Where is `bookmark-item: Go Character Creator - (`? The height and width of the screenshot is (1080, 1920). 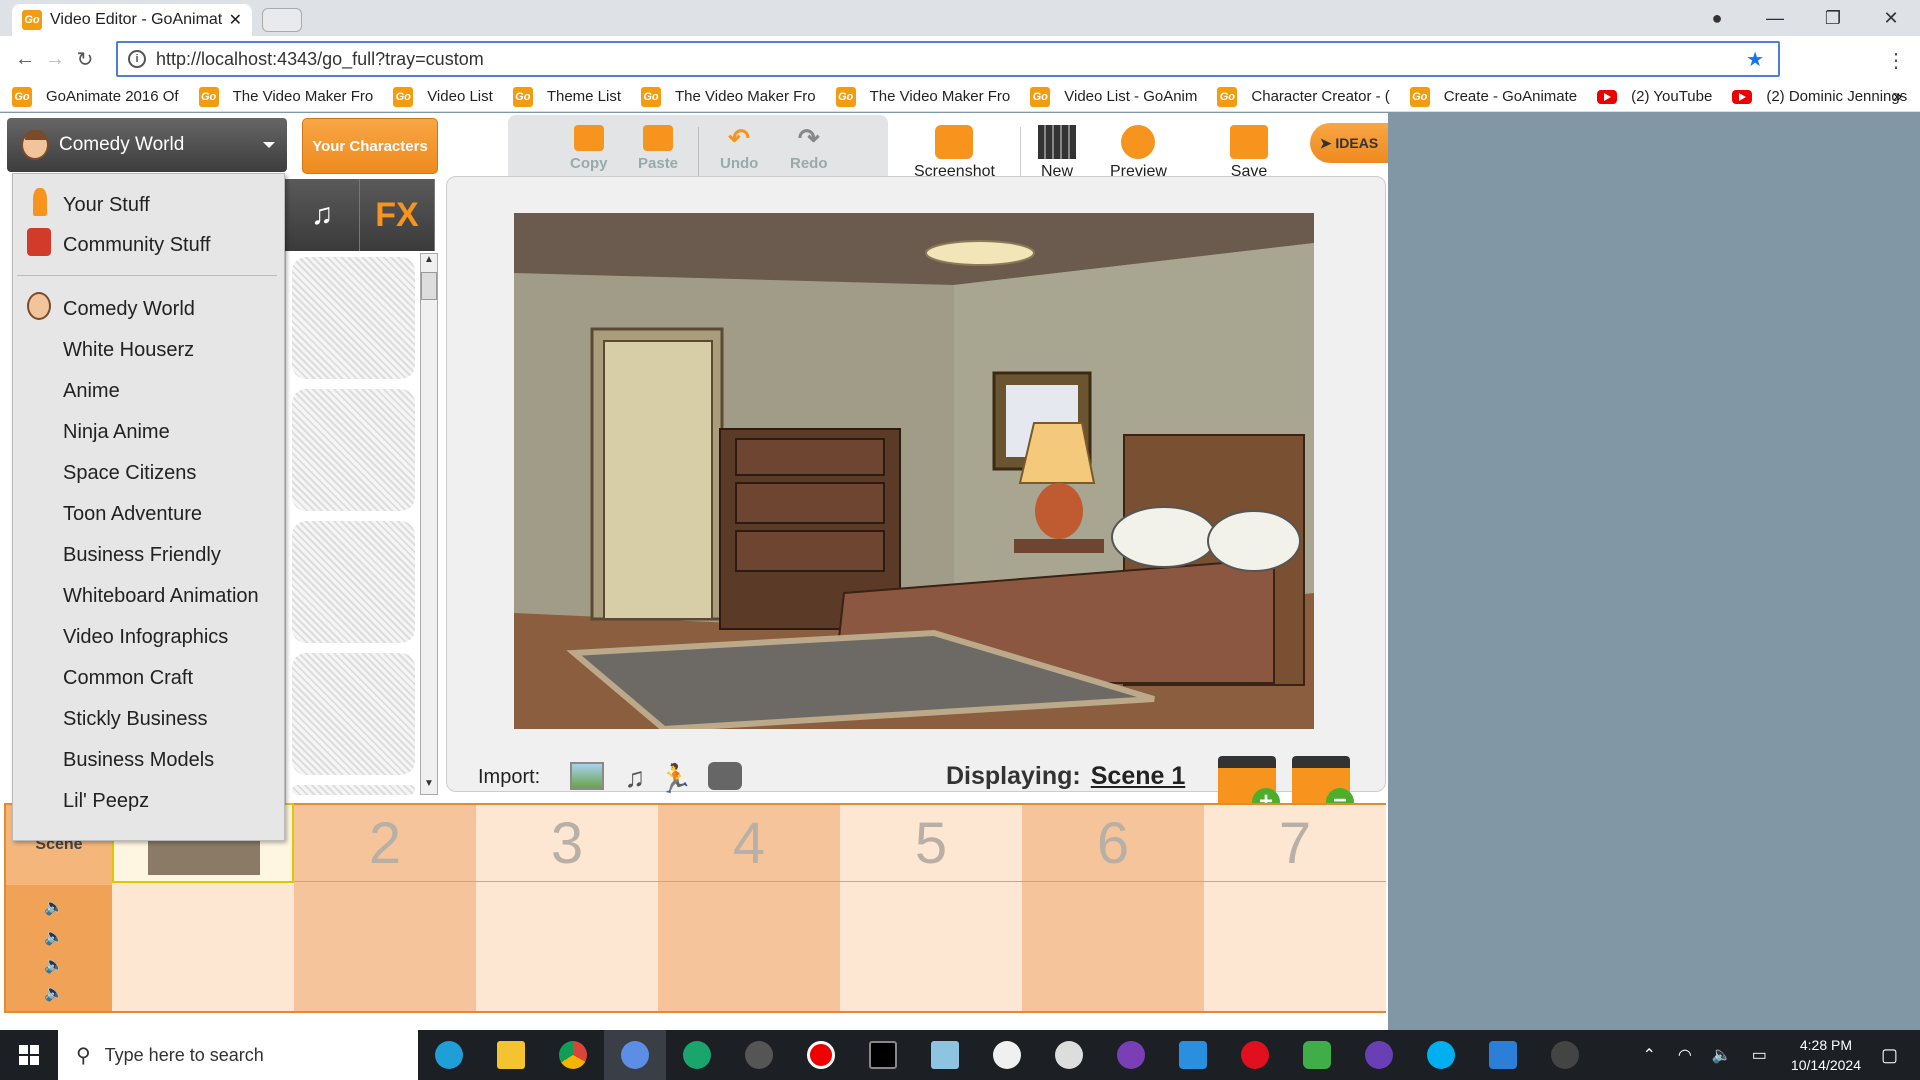 bookmark-item: Go Character Creator - ( is located at coordinates (1303, 96).